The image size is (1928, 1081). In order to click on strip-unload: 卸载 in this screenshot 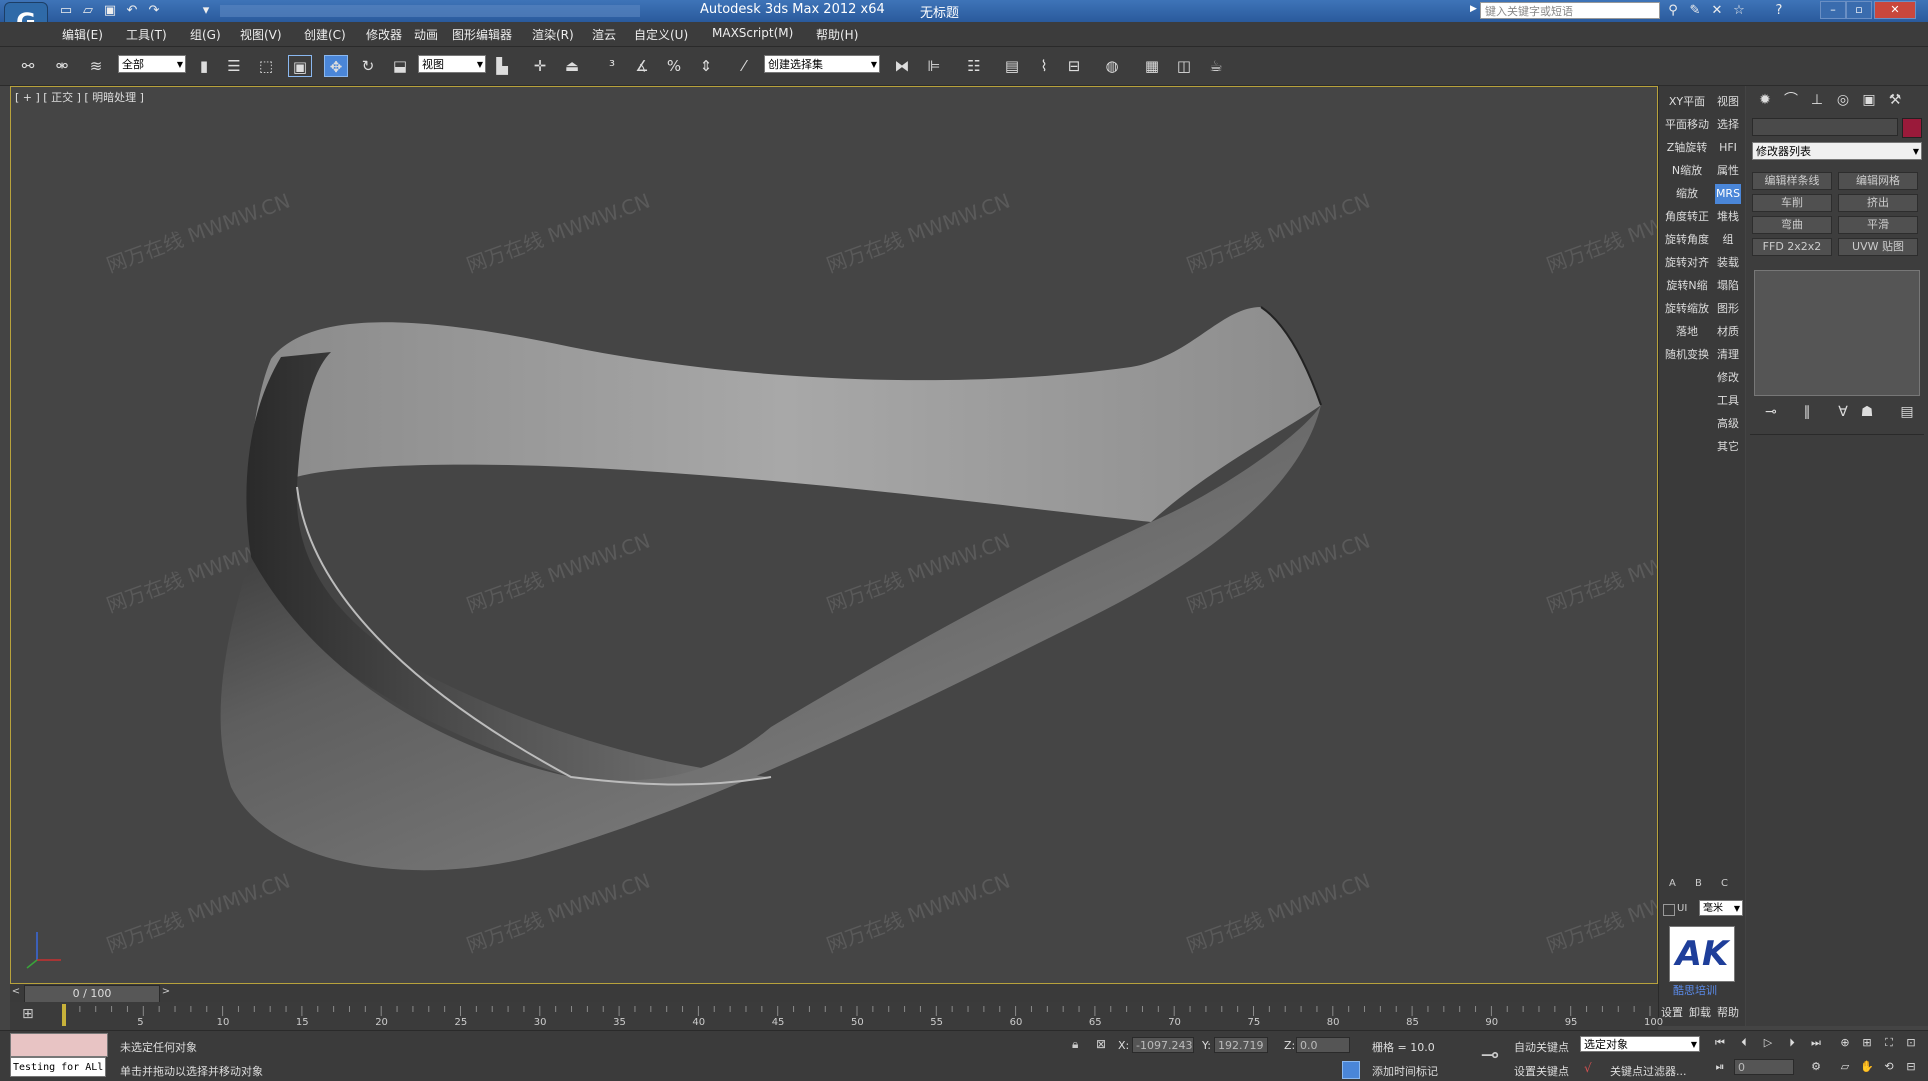, I will do `click(1700, 1012)`.